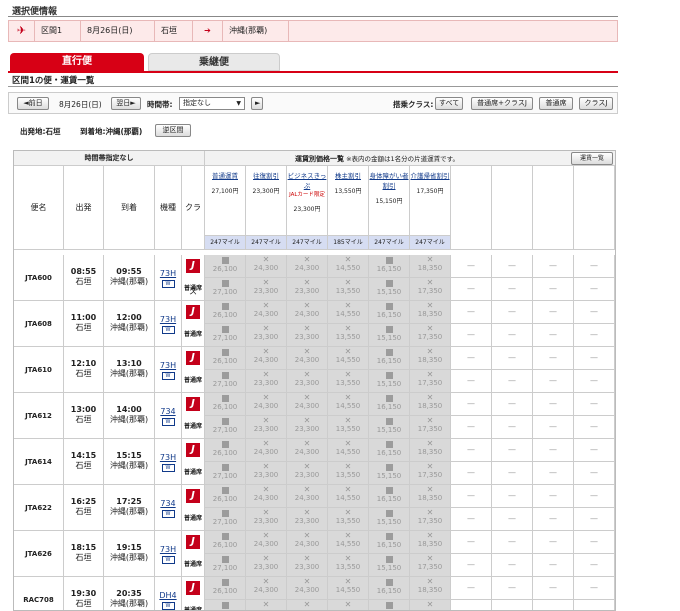 The image size is (680, 611). Describe the element at coordinates (39, 208) in the screenshot. I see `col-header-flight: 便名` at that location.